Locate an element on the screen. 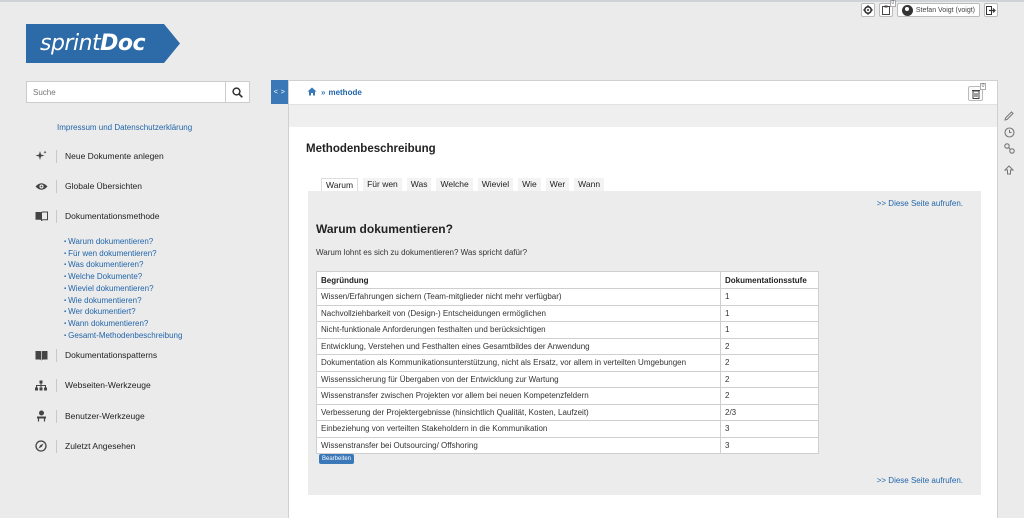 The height and width of the screenshot is (518, 1024). trash-icon is located at coordinates (975, 94).